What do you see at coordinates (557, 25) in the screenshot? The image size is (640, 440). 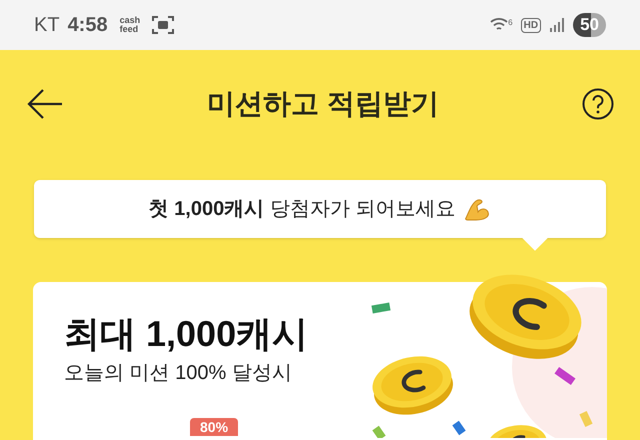 I see `signal-icon` at bounding box center [557, 25].